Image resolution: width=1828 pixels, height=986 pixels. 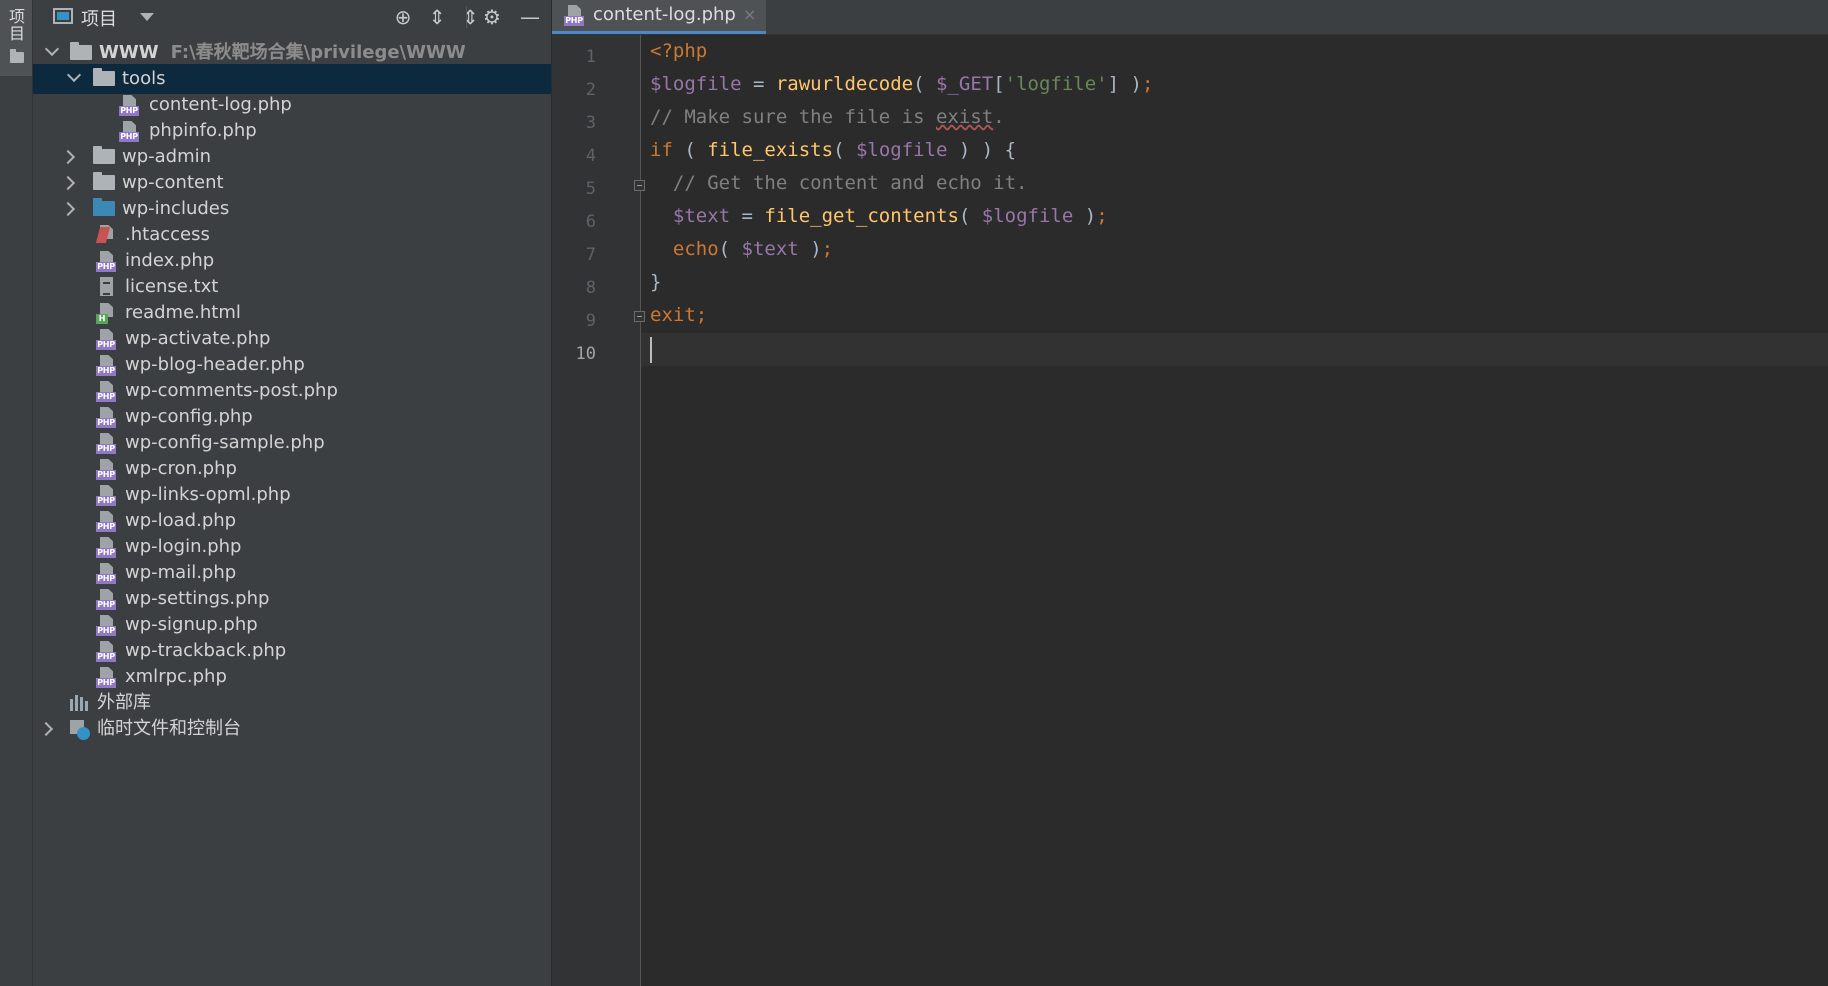 I want to click on code-token: // Make sure the file is exist., so click(x=827, y=117).